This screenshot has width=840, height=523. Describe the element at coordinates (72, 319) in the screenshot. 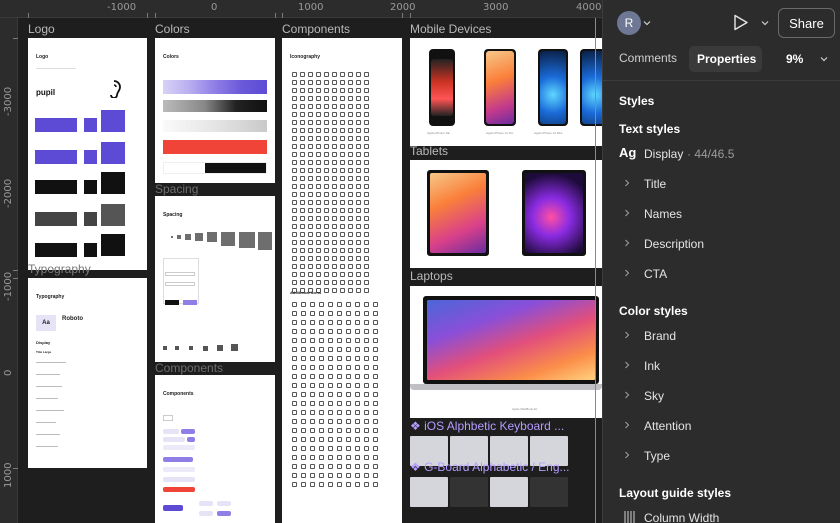

I see `font-name: Roboto` at that location.